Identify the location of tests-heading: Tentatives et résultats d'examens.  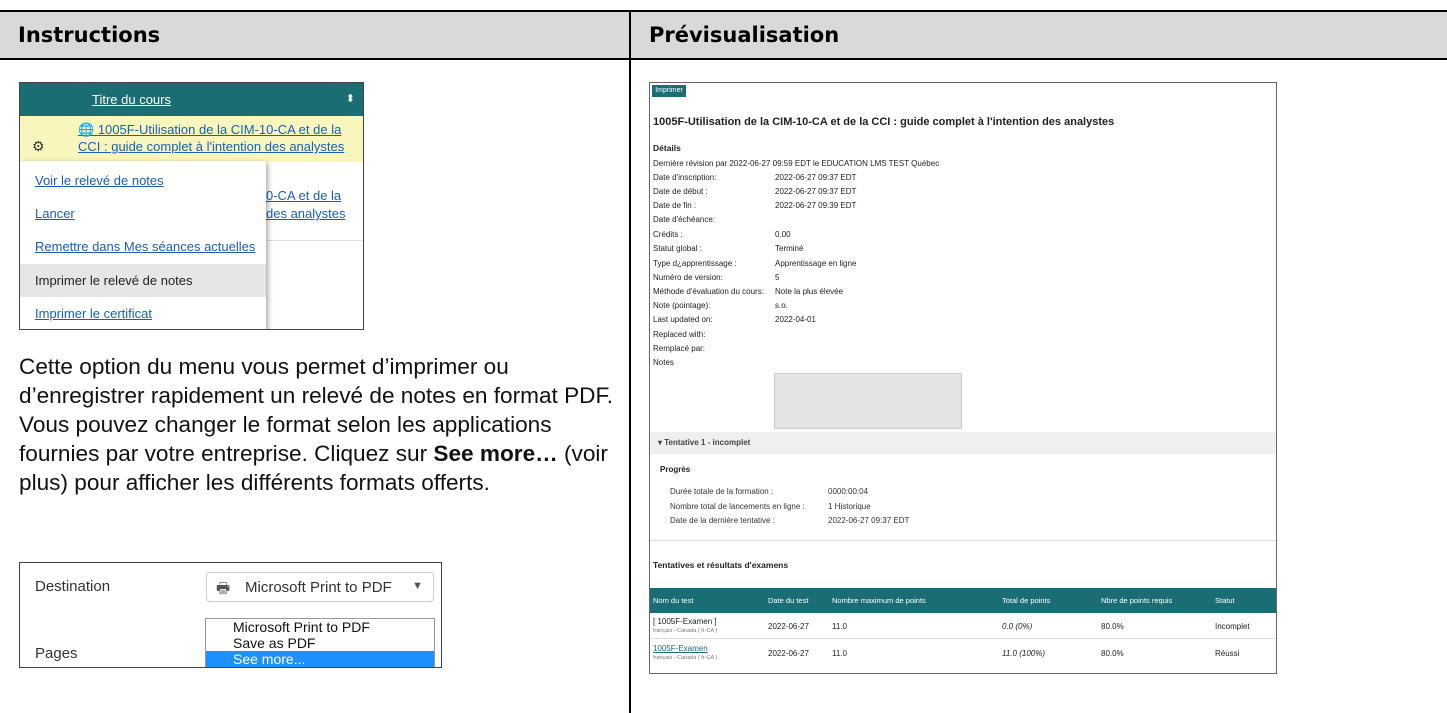
(721, 565).